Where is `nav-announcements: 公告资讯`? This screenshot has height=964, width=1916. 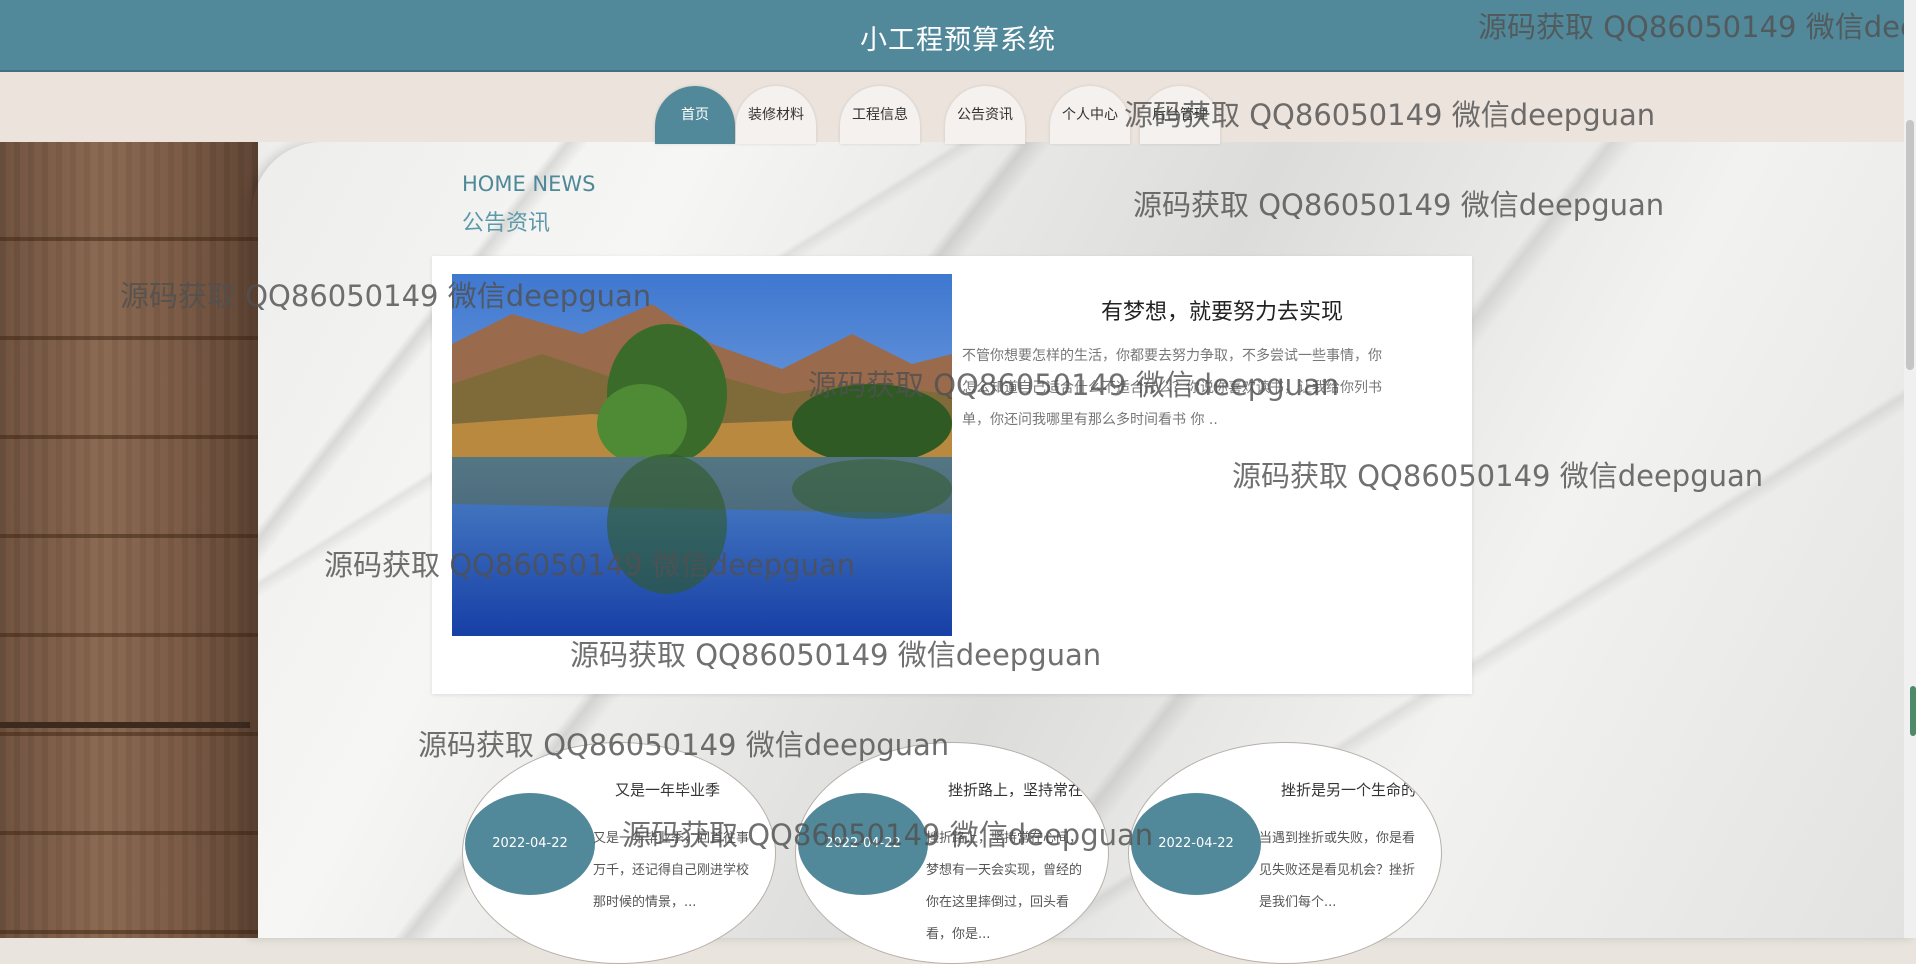
nav-announcements: 公告资讯 is located at coordinates (985, 115).